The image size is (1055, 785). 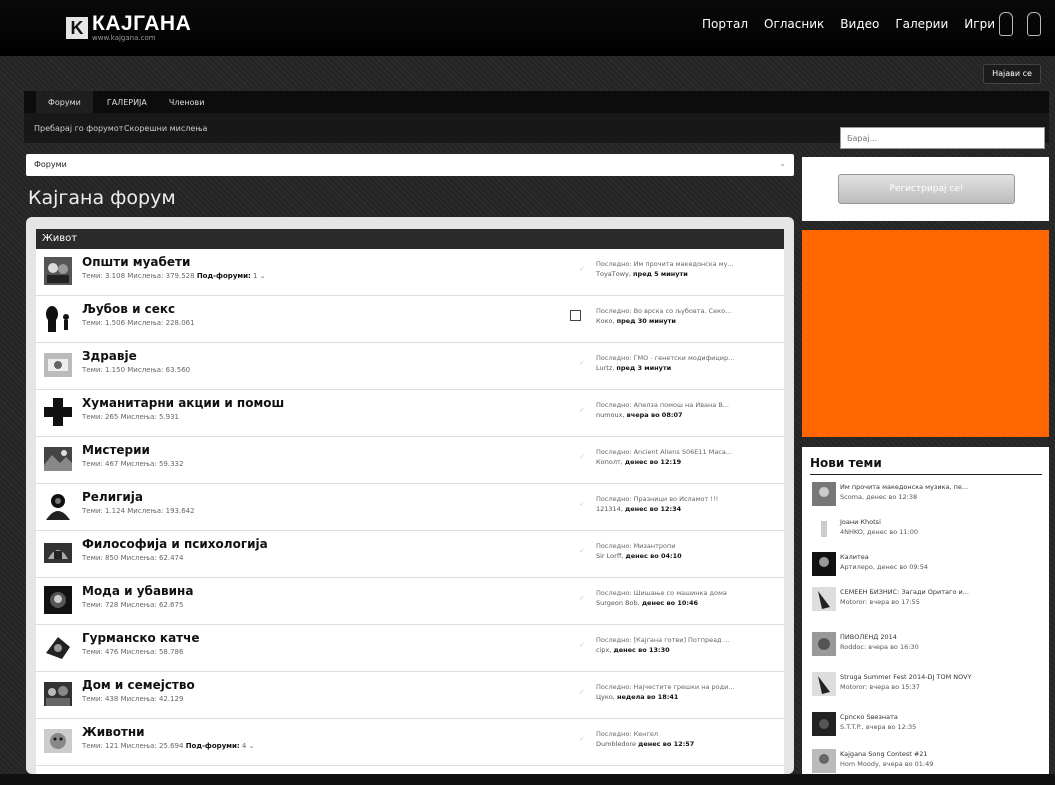 What do you see at coordinates (58, 459) in the screenshot?
I see `mystery-icon` at bounding box center [58, 459].